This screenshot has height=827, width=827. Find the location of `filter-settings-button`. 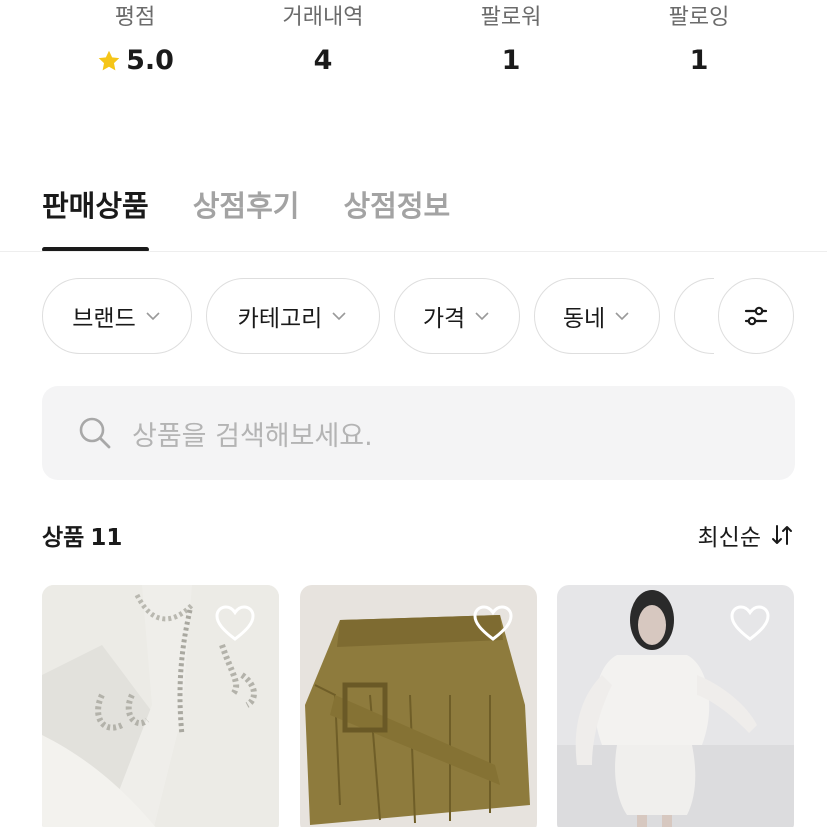

filter-settings-button is located at coordinates (756, 316).